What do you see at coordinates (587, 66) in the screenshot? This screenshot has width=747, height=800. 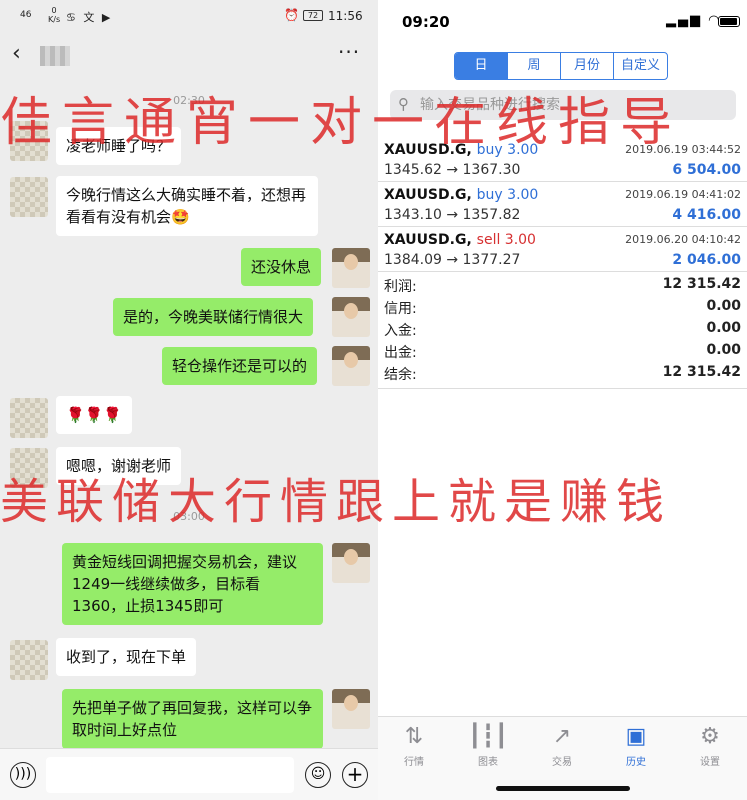 I see `segment-month: 月份` at bounding box center [587, 66].